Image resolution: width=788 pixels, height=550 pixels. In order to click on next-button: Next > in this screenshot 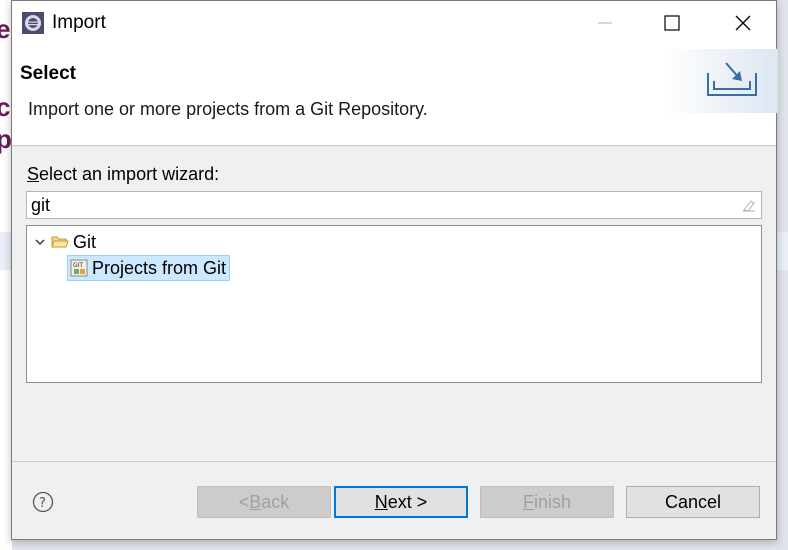, I will do `click(401, 502)`.